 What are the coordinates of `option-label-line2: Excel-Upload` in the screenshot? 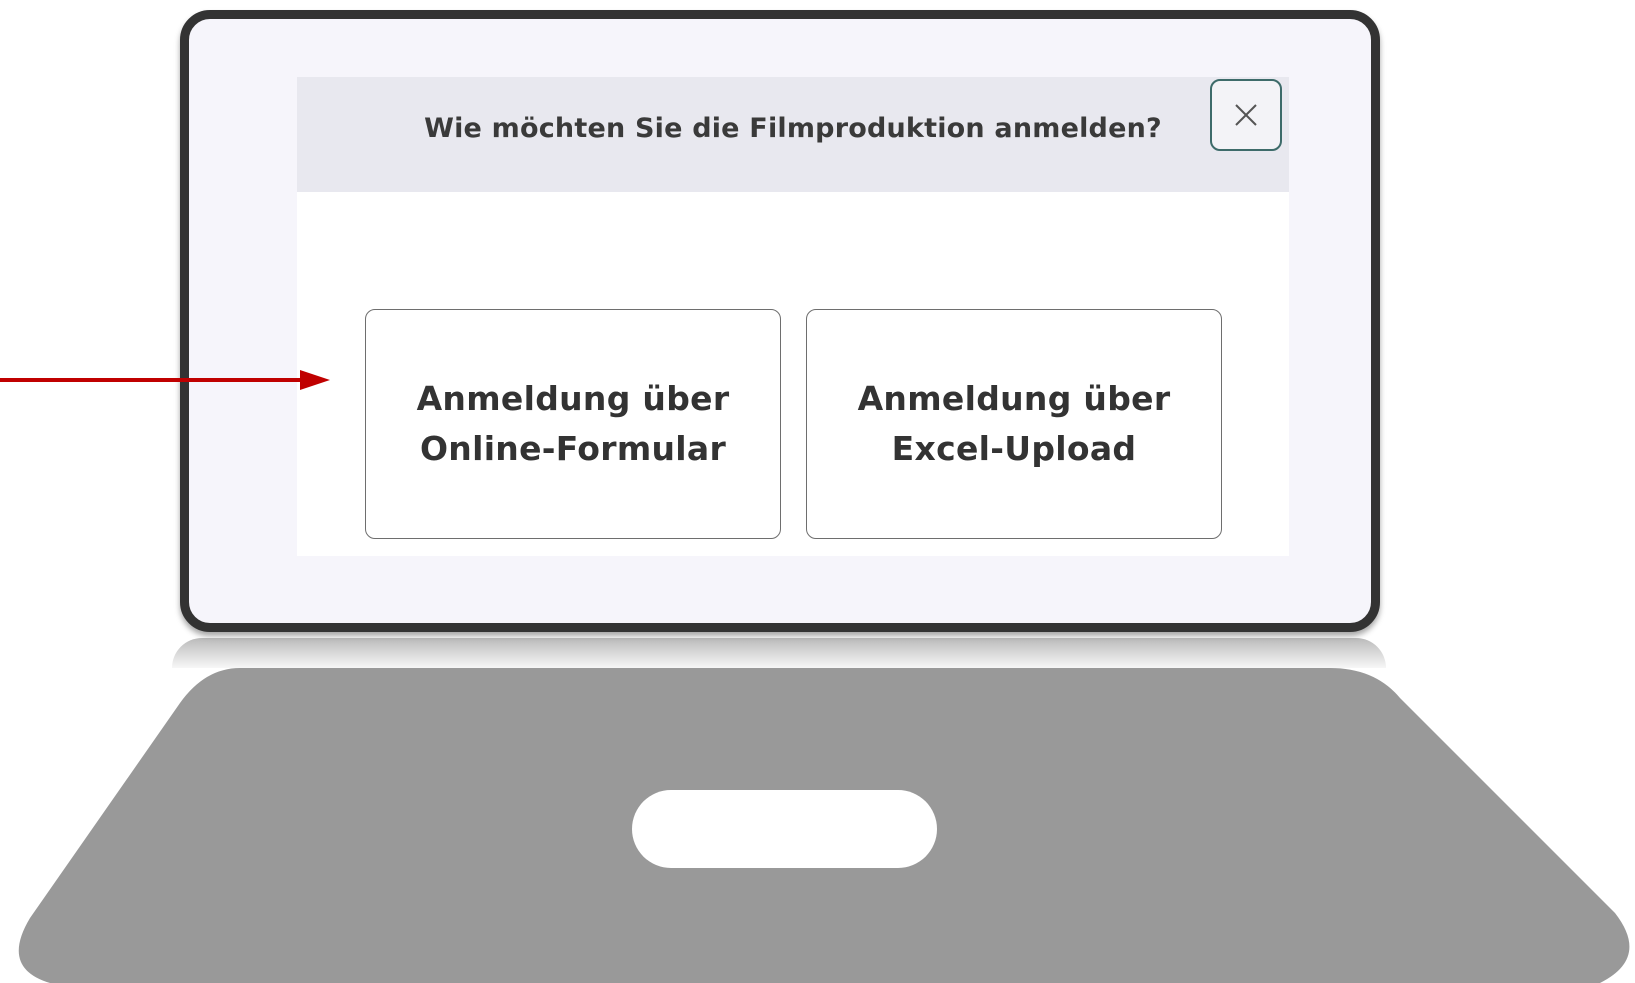 It's located at (1014, 448).